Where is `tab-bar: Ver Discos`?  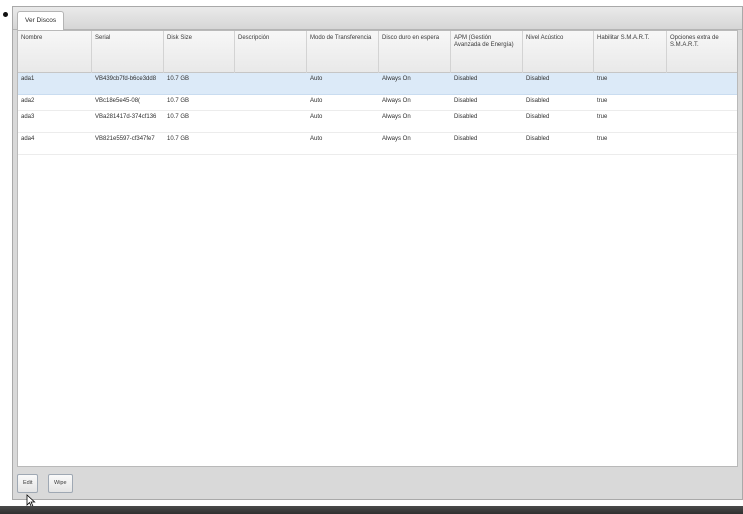
tab-bar: Ver Discos is located at coordinates (377, 19).